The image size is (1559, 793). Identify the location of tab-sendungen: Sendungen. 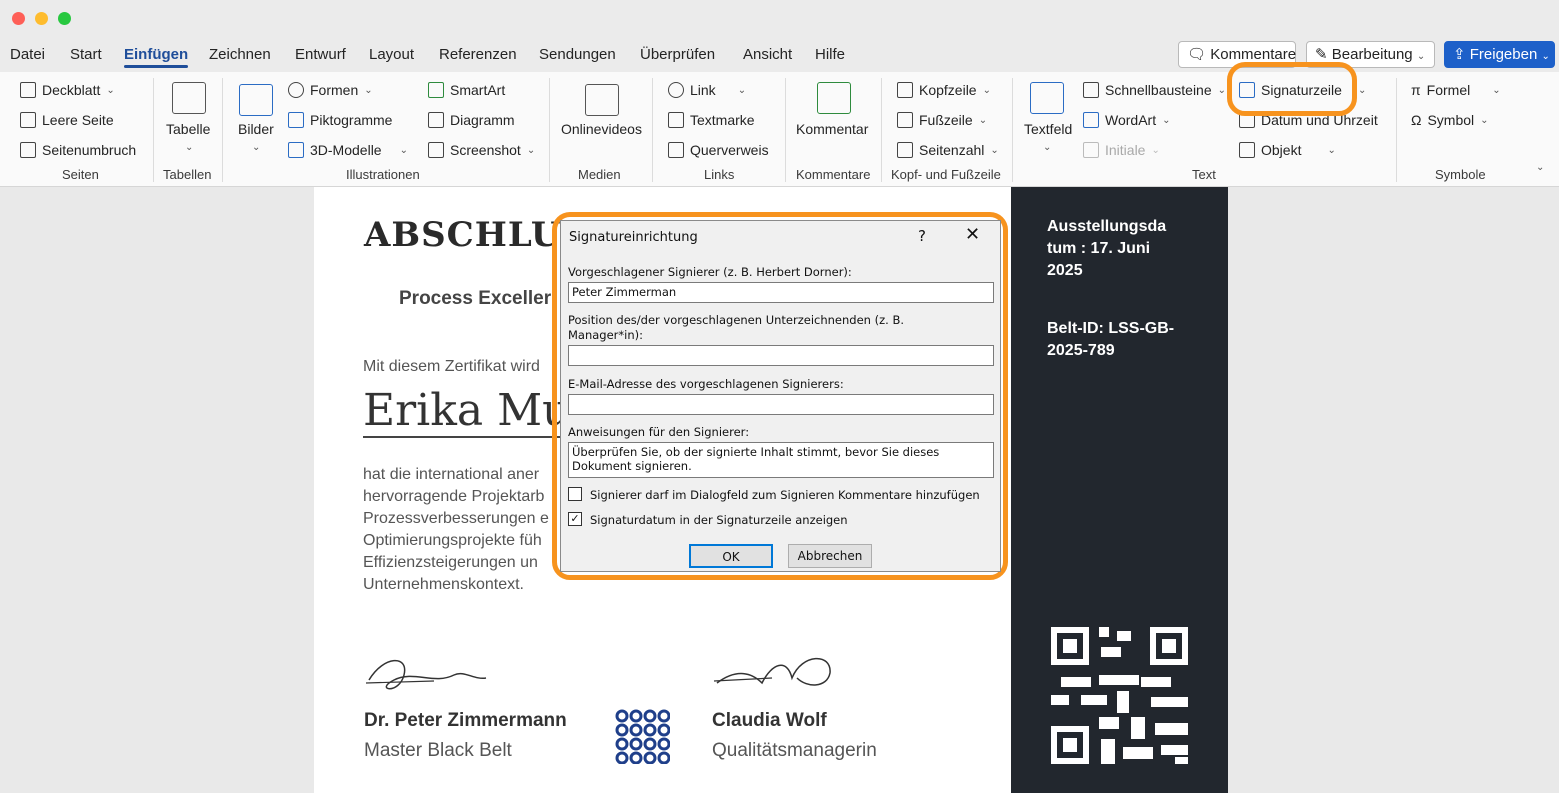
(577, 54).